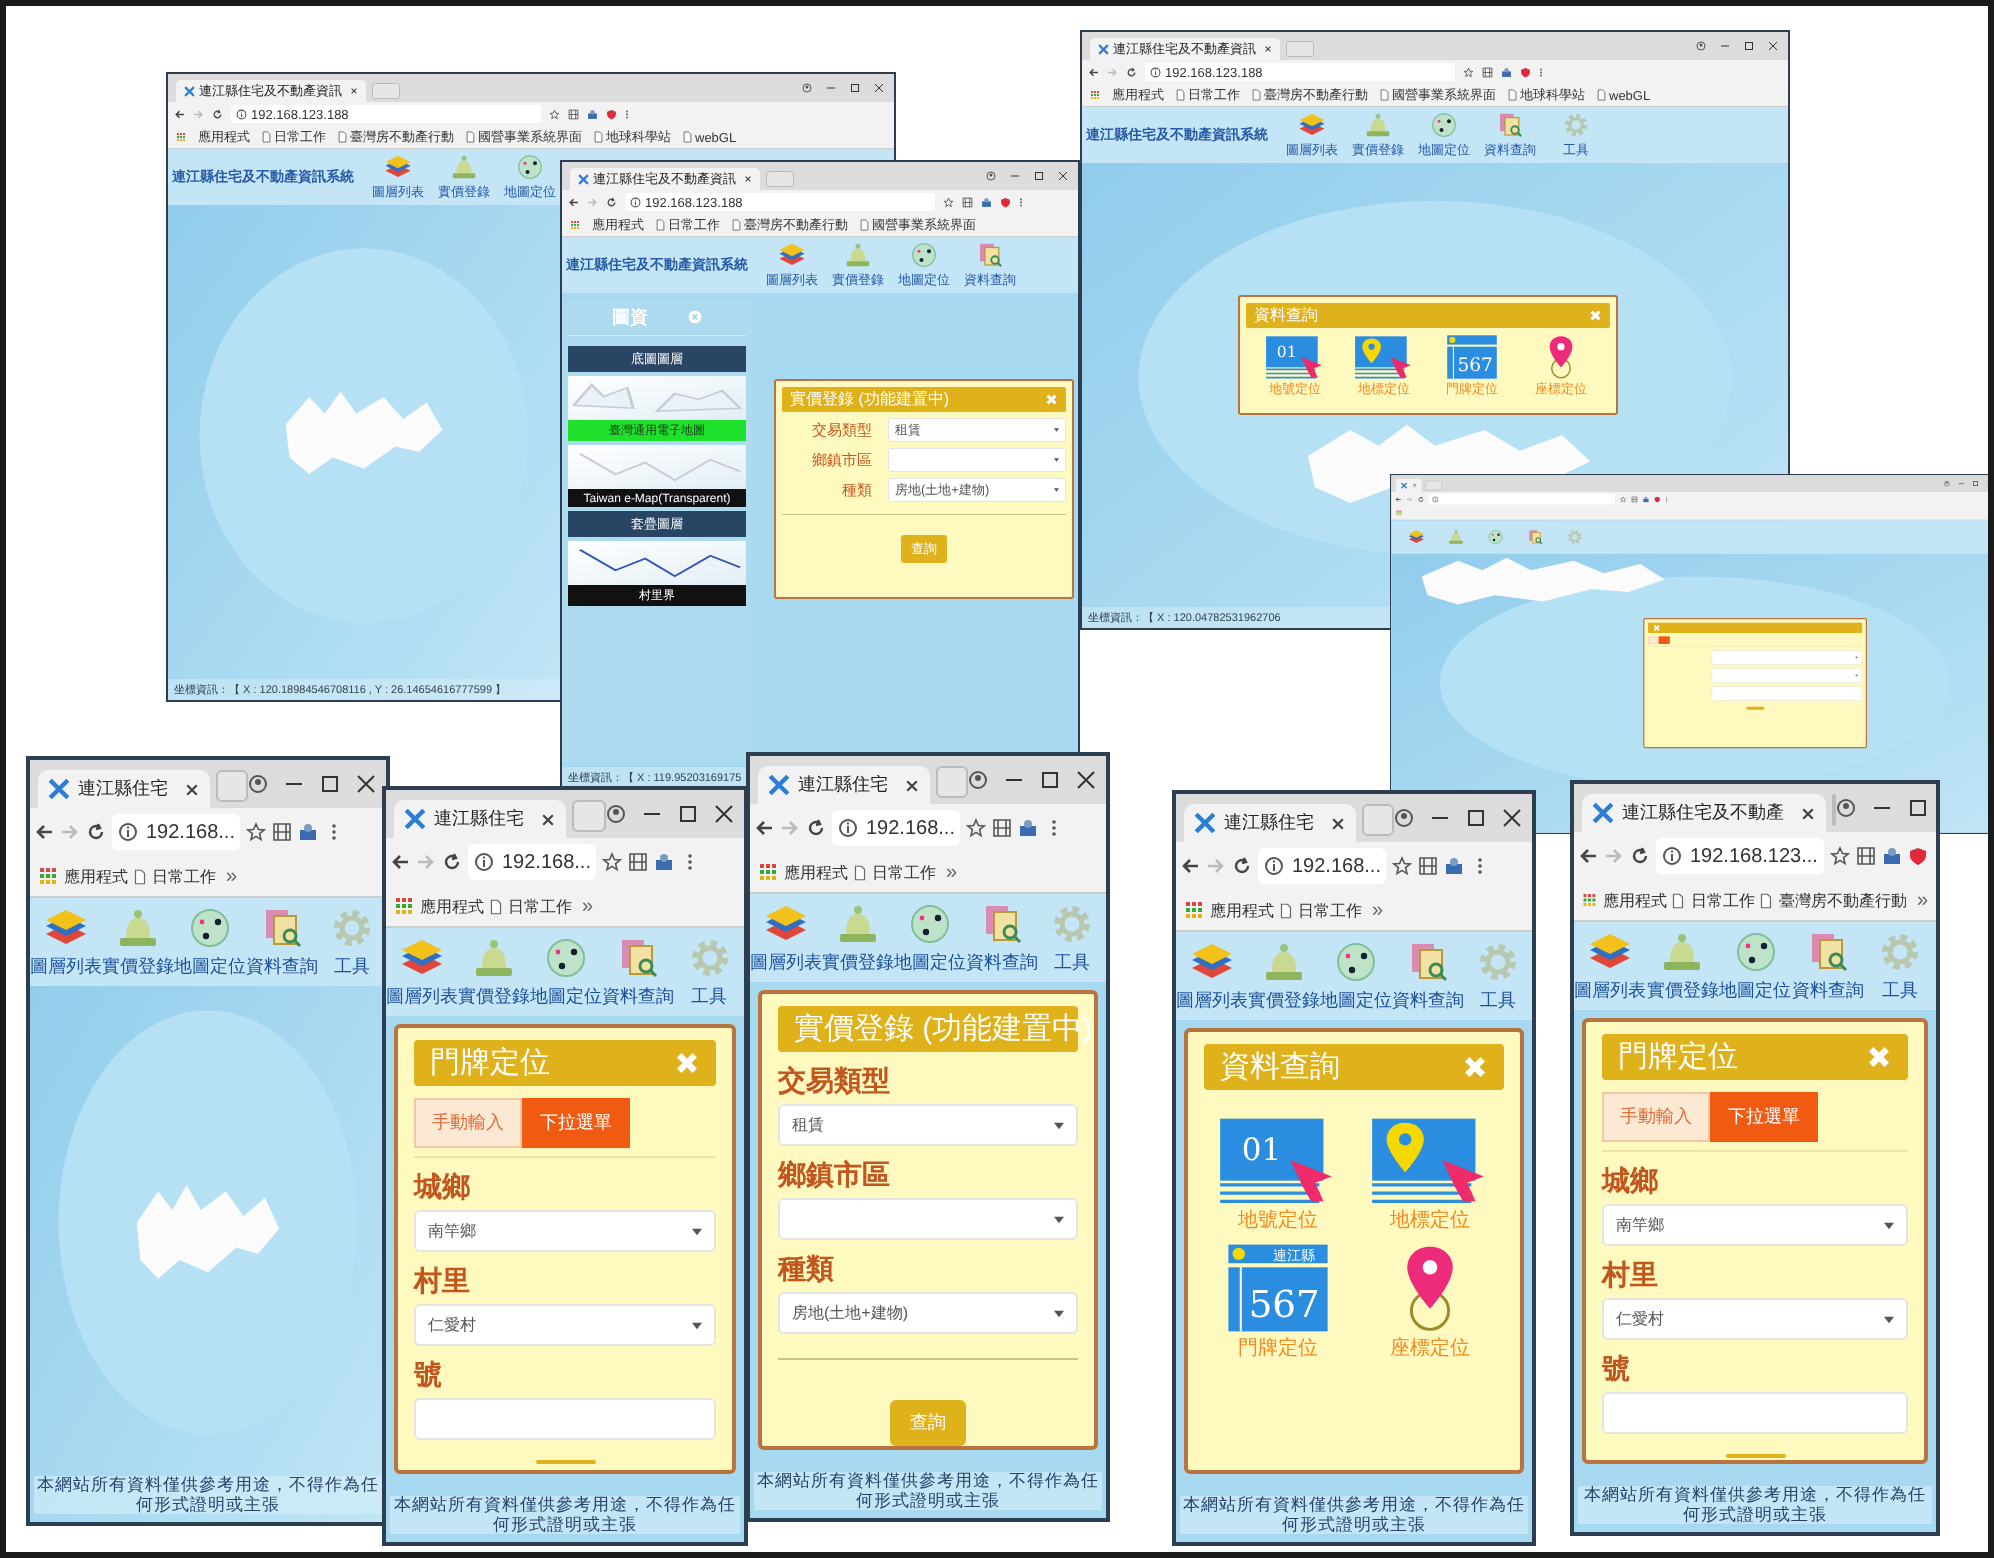 Image resolution: width=1994 pixels, height=1558 pixels. Describe the element at coordinates (1278, 1174) in the screenshot. I see `query-option: 01 地號定位` at that location.